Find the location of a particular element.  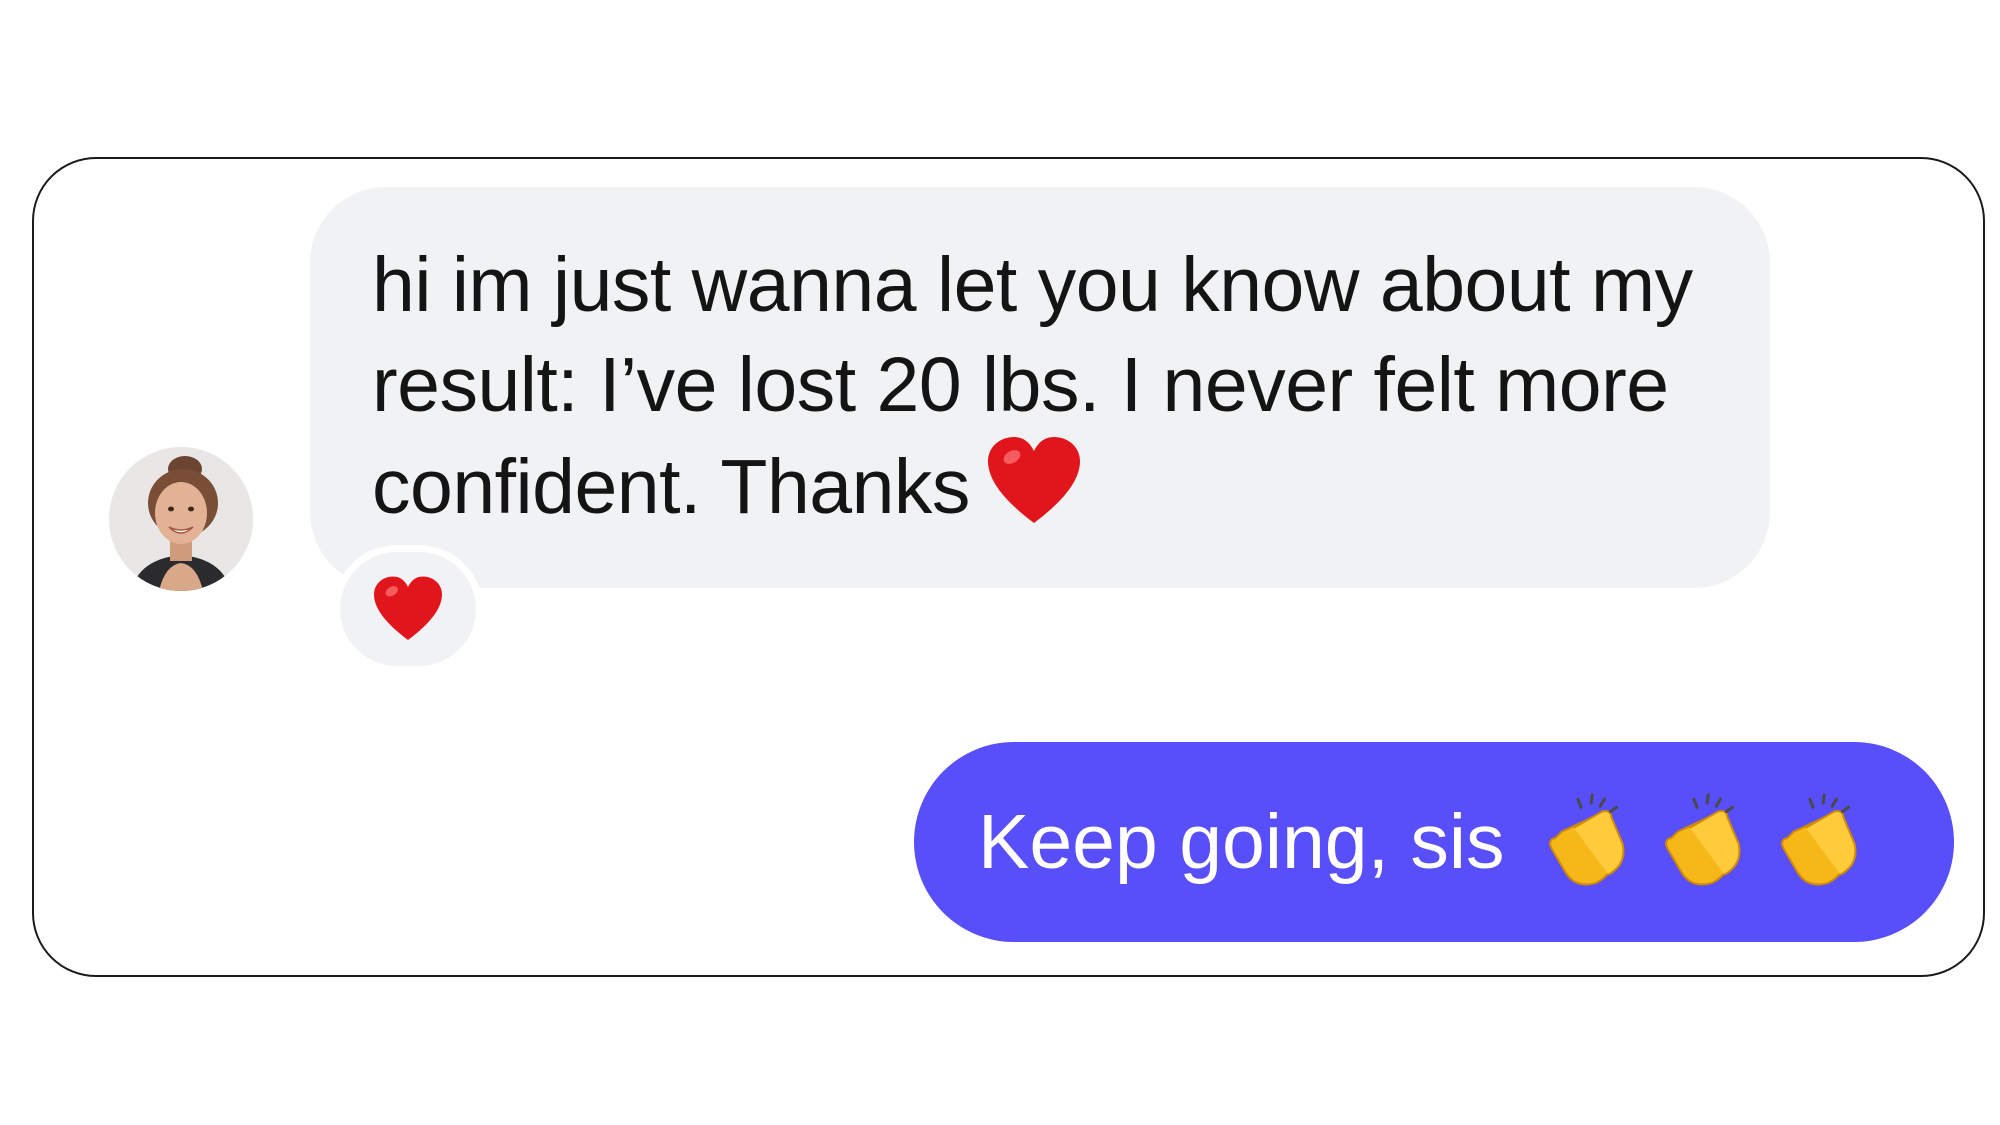

outgoing-message-text: Keep going, sis is located at coordinates (1241, 841).